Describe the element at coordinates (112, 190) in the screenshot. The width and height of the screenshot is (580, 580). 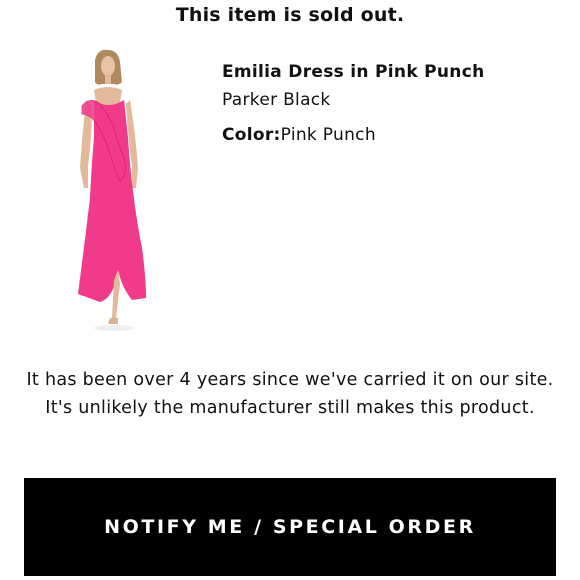
I see `product-image` at that location.